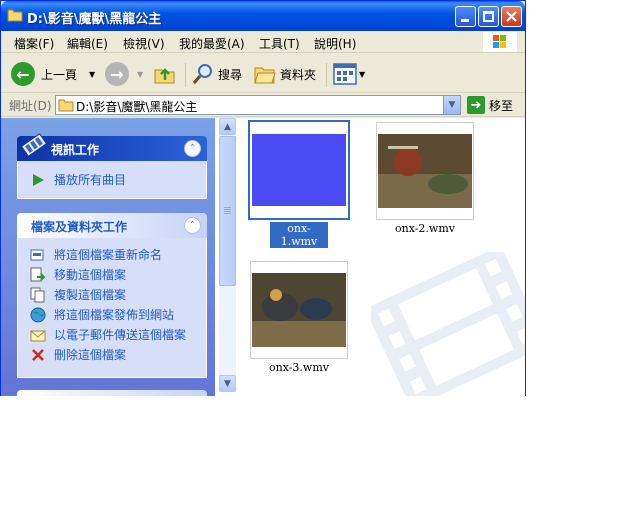 The width and height of the screenshot is (640, 512). Describe the element at coordinates (476, 105) in the screenshot. I see `go-arrow-icon: ➜` at that location.